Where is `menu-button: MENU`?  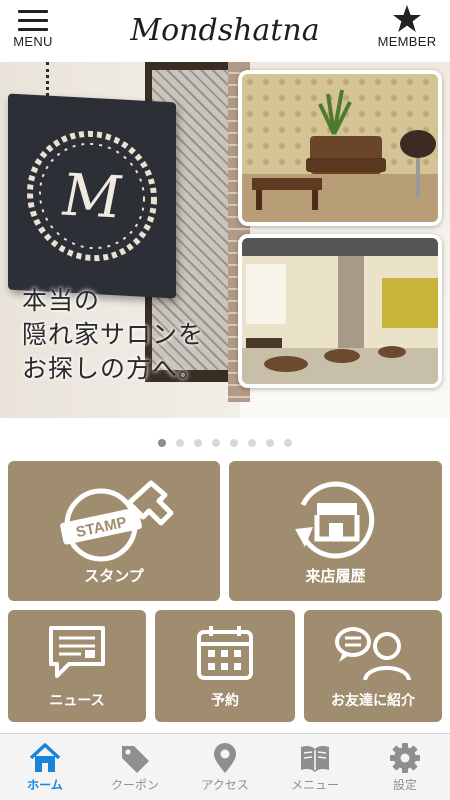
menu-button: MENU is located at coordinates (33, 32).